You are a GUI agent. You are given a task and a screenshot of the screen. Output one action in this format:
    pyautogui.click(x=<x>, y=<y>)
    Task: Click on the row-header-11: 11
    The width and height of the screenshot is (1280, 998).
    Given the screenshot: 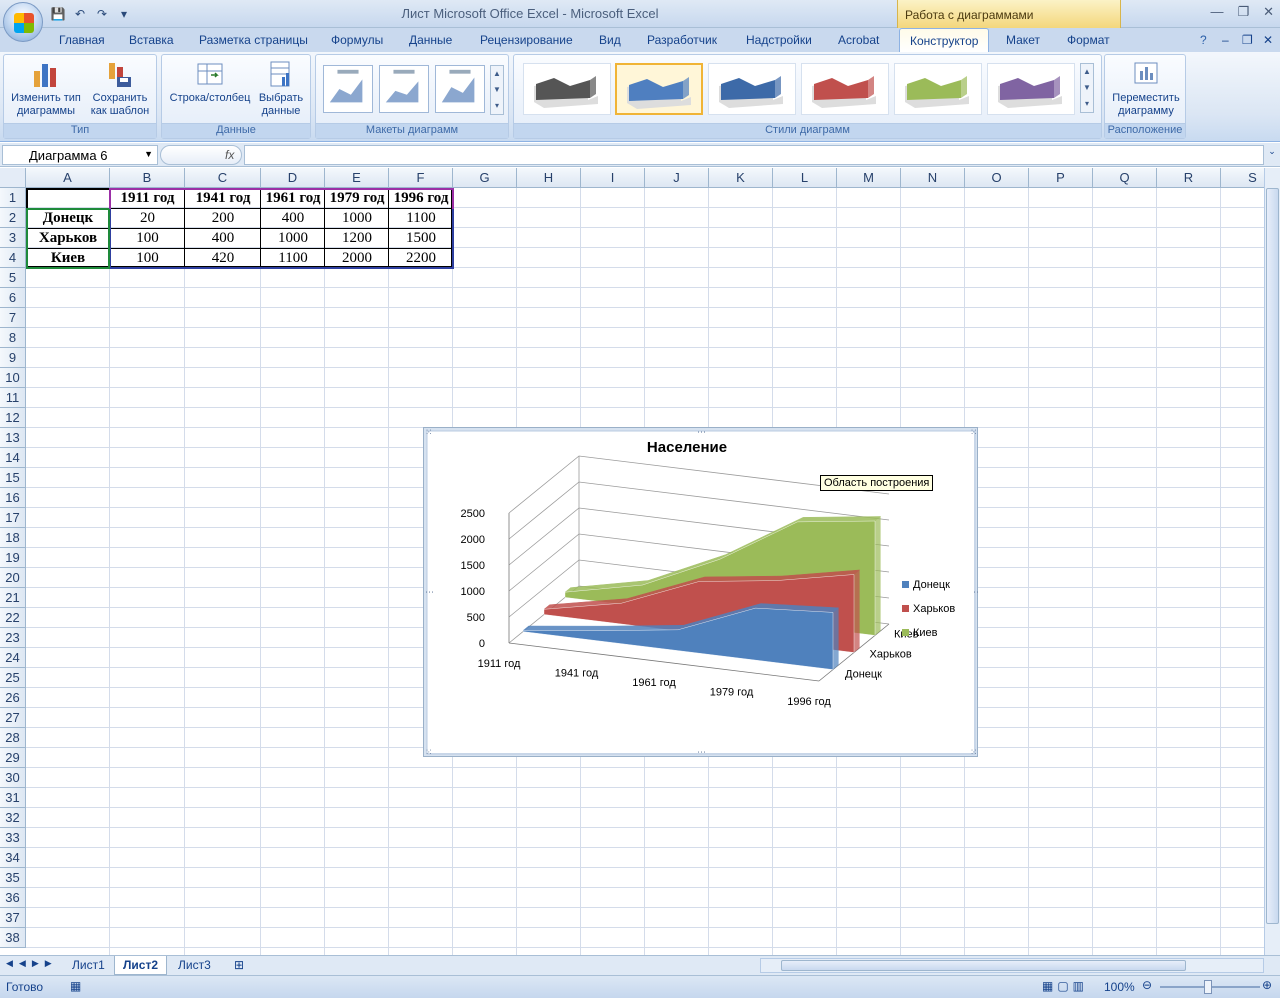 What is the action you would take?
    pyautogui.click(x=13, y=398)
    